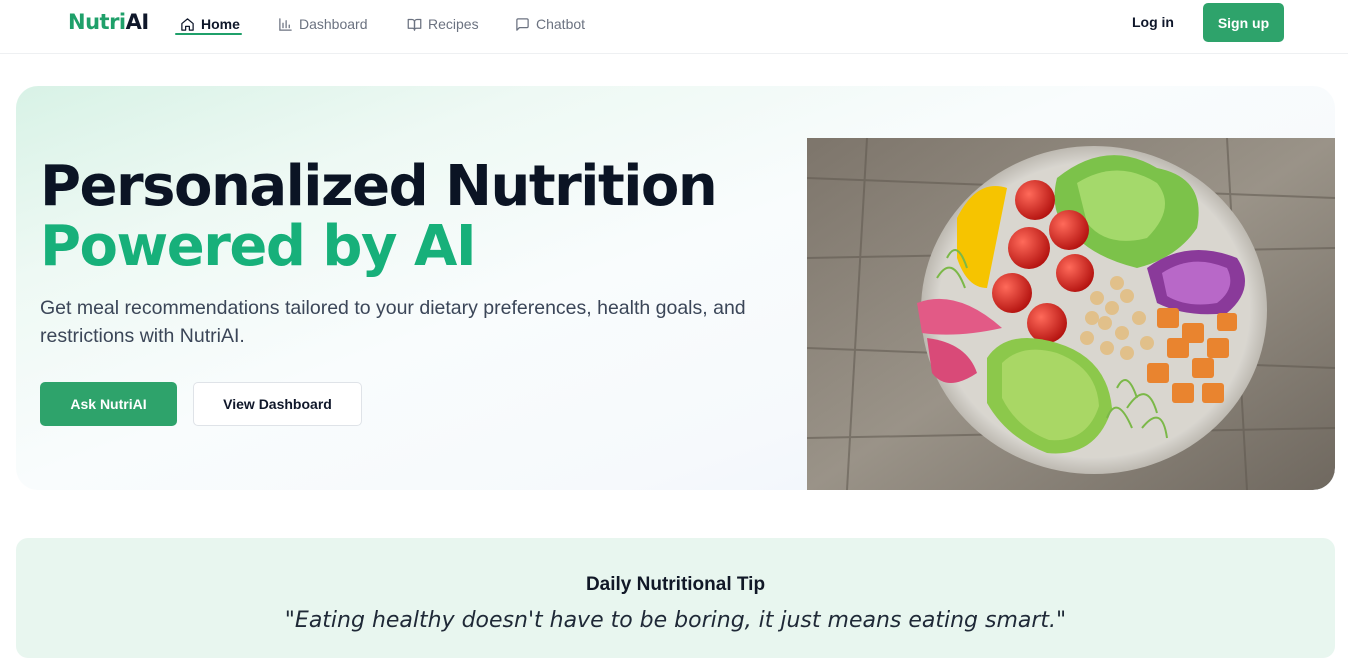  Describe the element at coordinates (1243, 22) in the screenshot. I see `signup-button: Sign up` at that location.